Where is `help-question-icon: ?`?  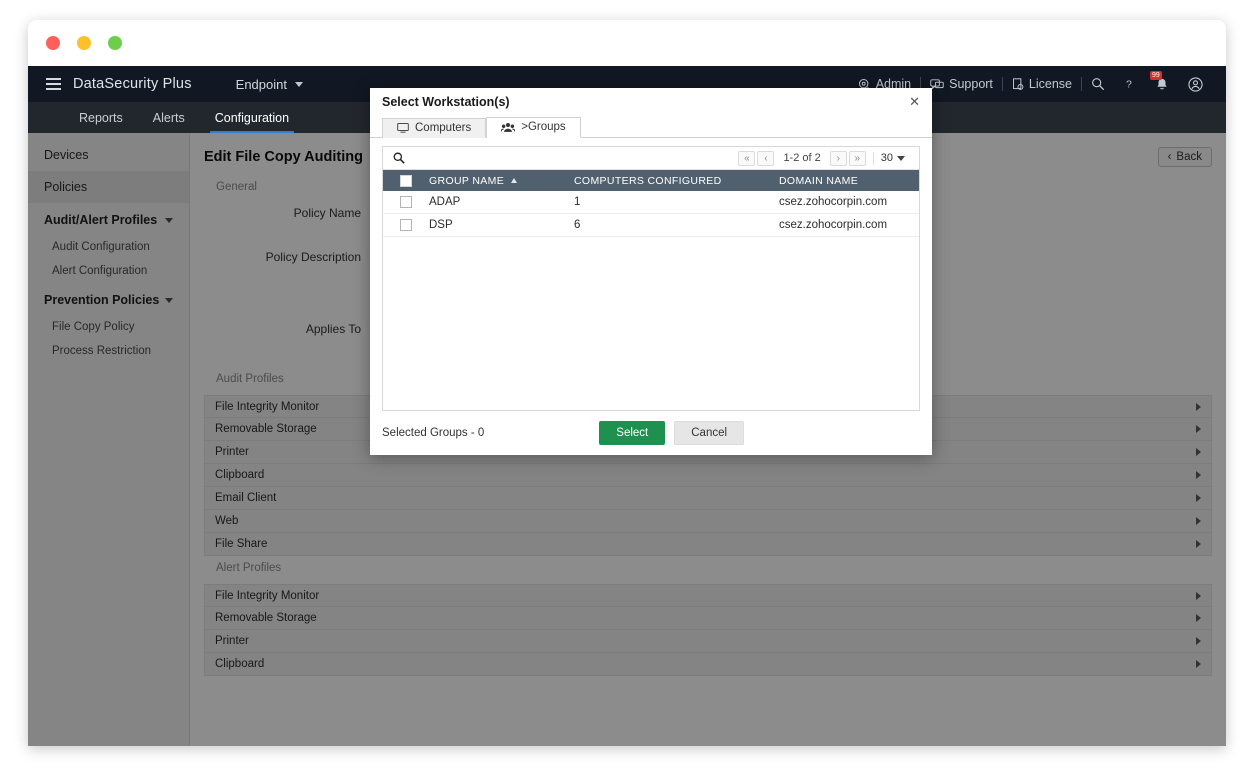 help-question-icon: ? is located at coordinates (1129, 84).